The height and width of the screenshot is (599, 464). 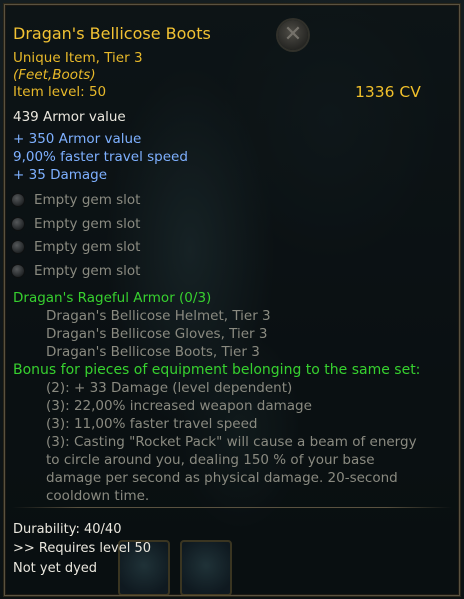 What do you see at coordinates (232, 507) in the screenshot?
I see `footer-divider` at bounding box center [232, 507].